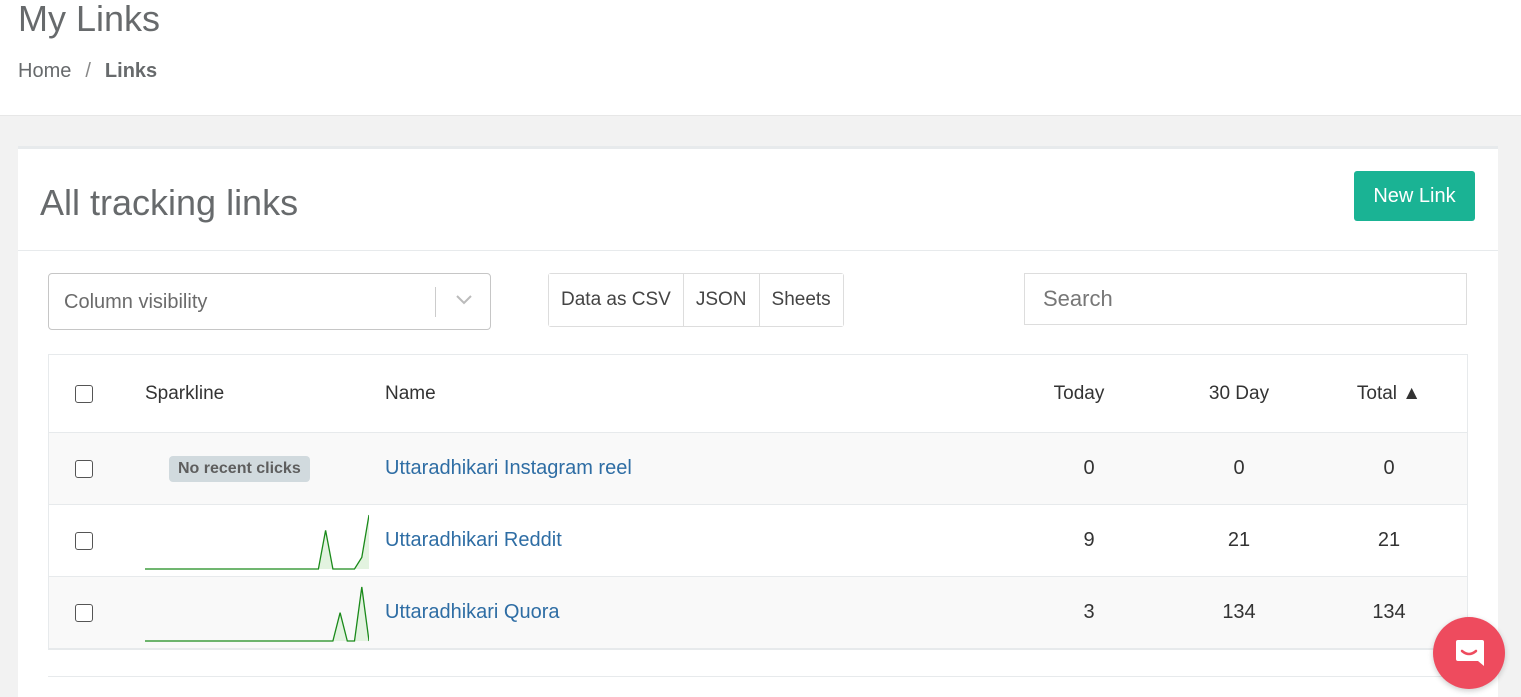 The image size is (1521, 697). I want to click on today-count: 0, so click(1089, 468).